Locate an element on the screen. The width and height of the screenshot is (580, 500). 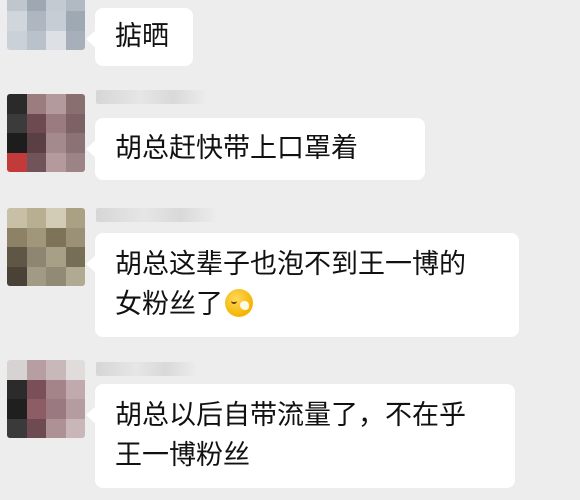
message-text-line: 女粉丝了 is located at coordinates (307, 305).